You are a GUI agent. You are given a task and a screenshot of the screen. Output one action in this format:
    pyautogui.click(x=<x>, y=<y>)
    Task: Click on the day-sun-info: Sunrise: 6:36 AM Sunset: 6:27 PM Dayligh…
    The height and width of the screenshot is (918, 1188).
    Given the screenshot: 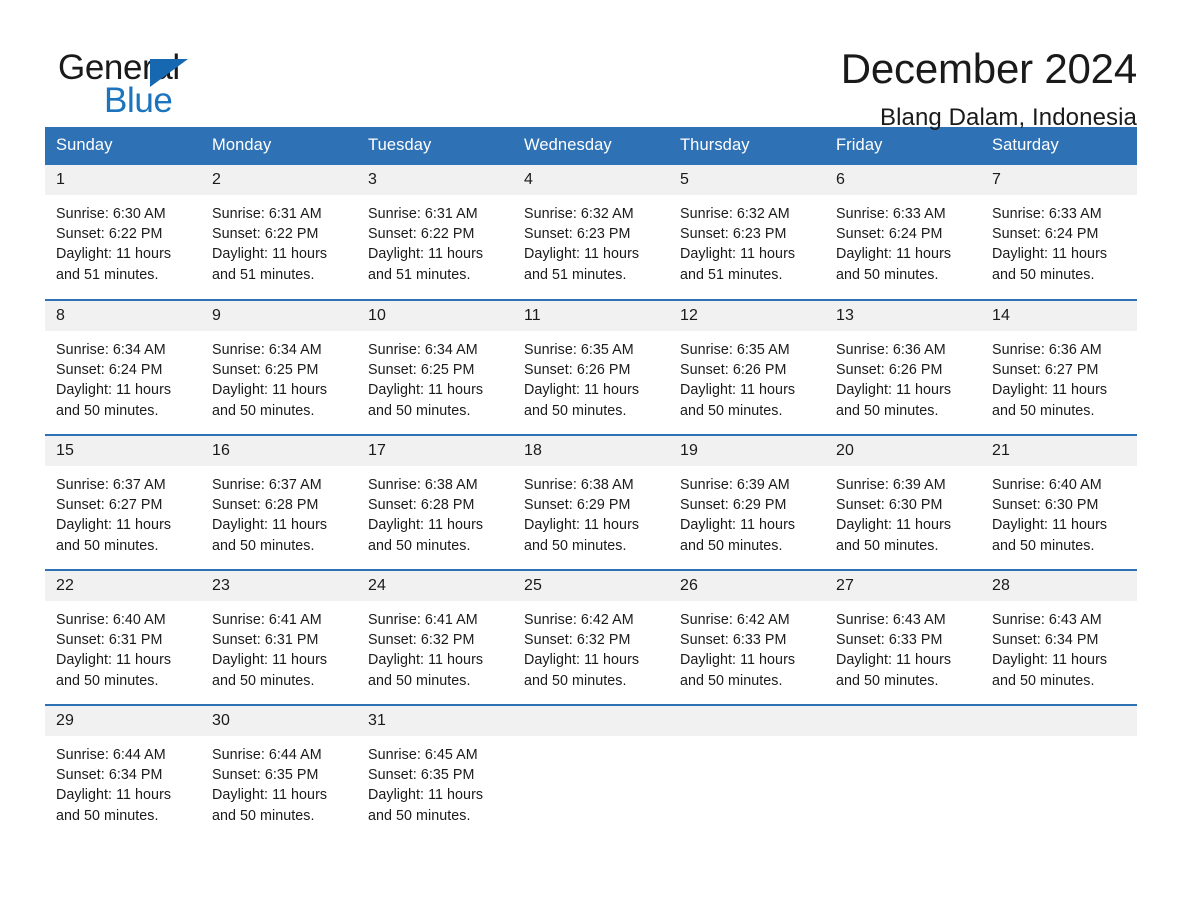 What is the action you would take?
    pyautogui.click(x=1050, y=380)
    